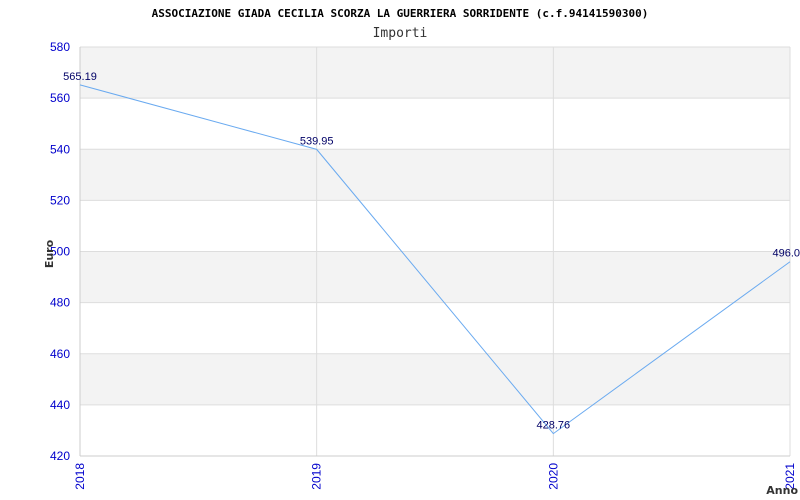  I want to click on chart-subtitle: Importi, so click(400, 33).